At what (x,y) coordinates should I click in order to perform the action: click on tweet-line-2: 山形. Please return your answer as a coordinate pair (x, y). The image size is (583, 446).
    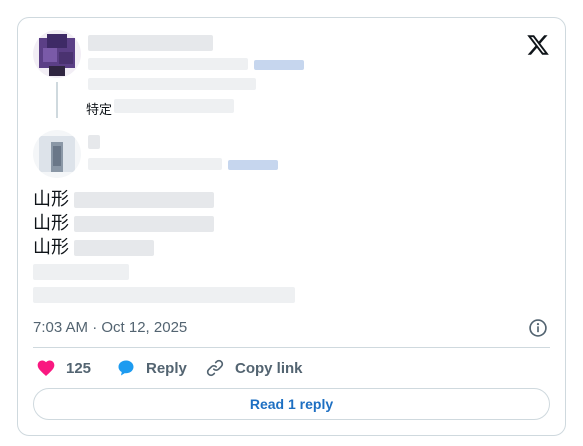
    Looking at the image, I should click on (51, 223).